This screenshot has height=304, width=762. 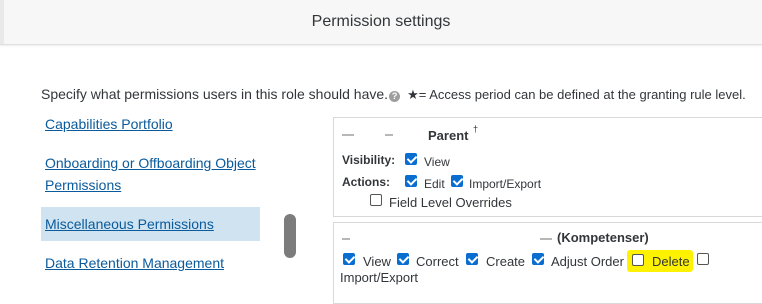 What do you see at coordinates (2, 22) in the screenshot?
I see `header-edge` at bounding box center [2, 22].